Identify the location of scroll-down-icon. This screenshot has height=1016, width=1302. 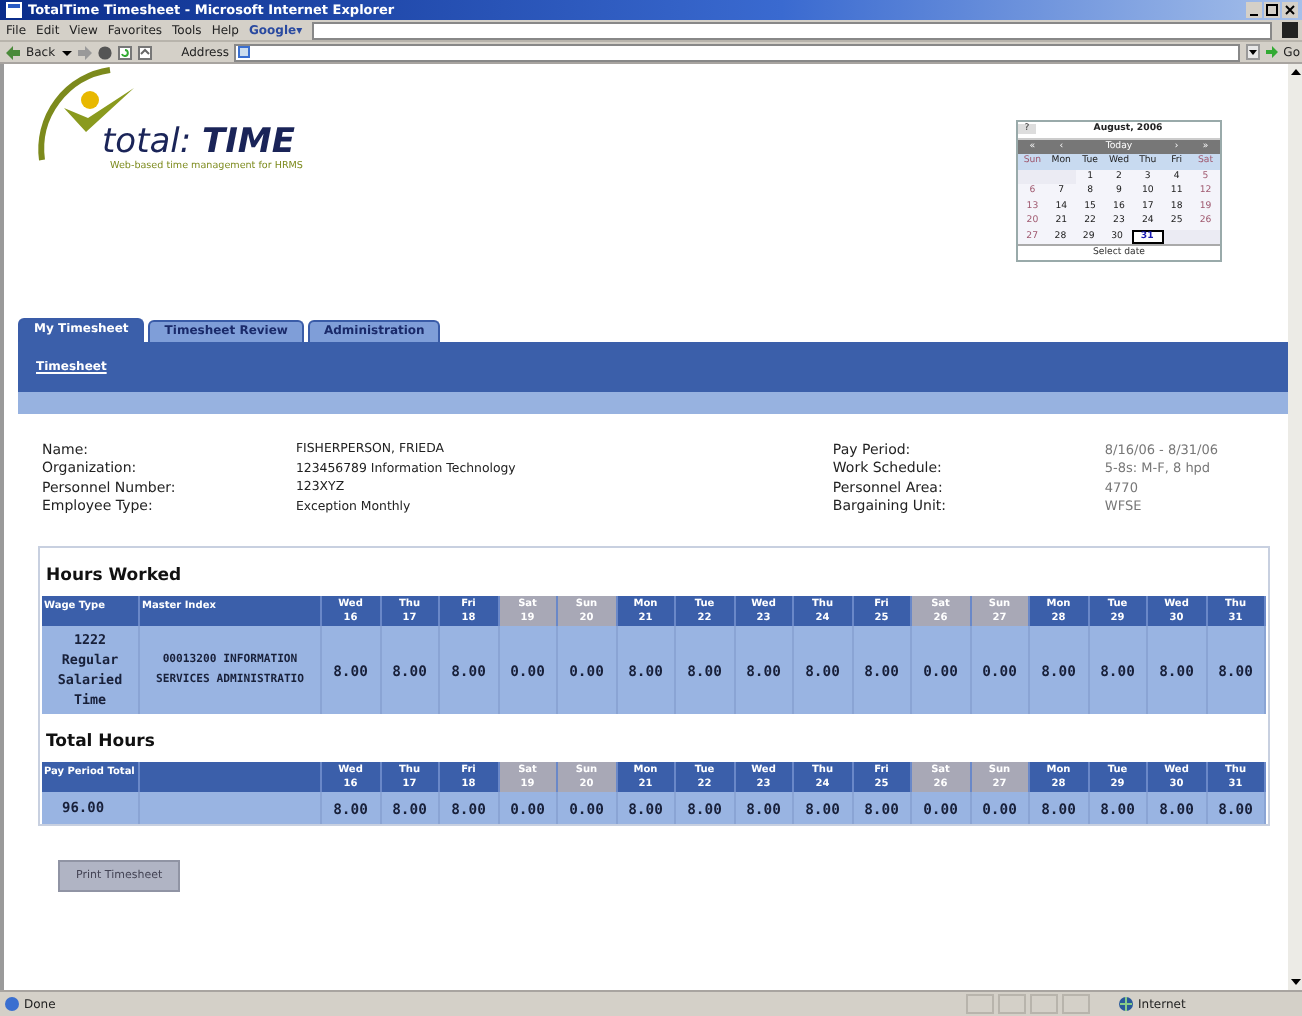
(1295, 982).